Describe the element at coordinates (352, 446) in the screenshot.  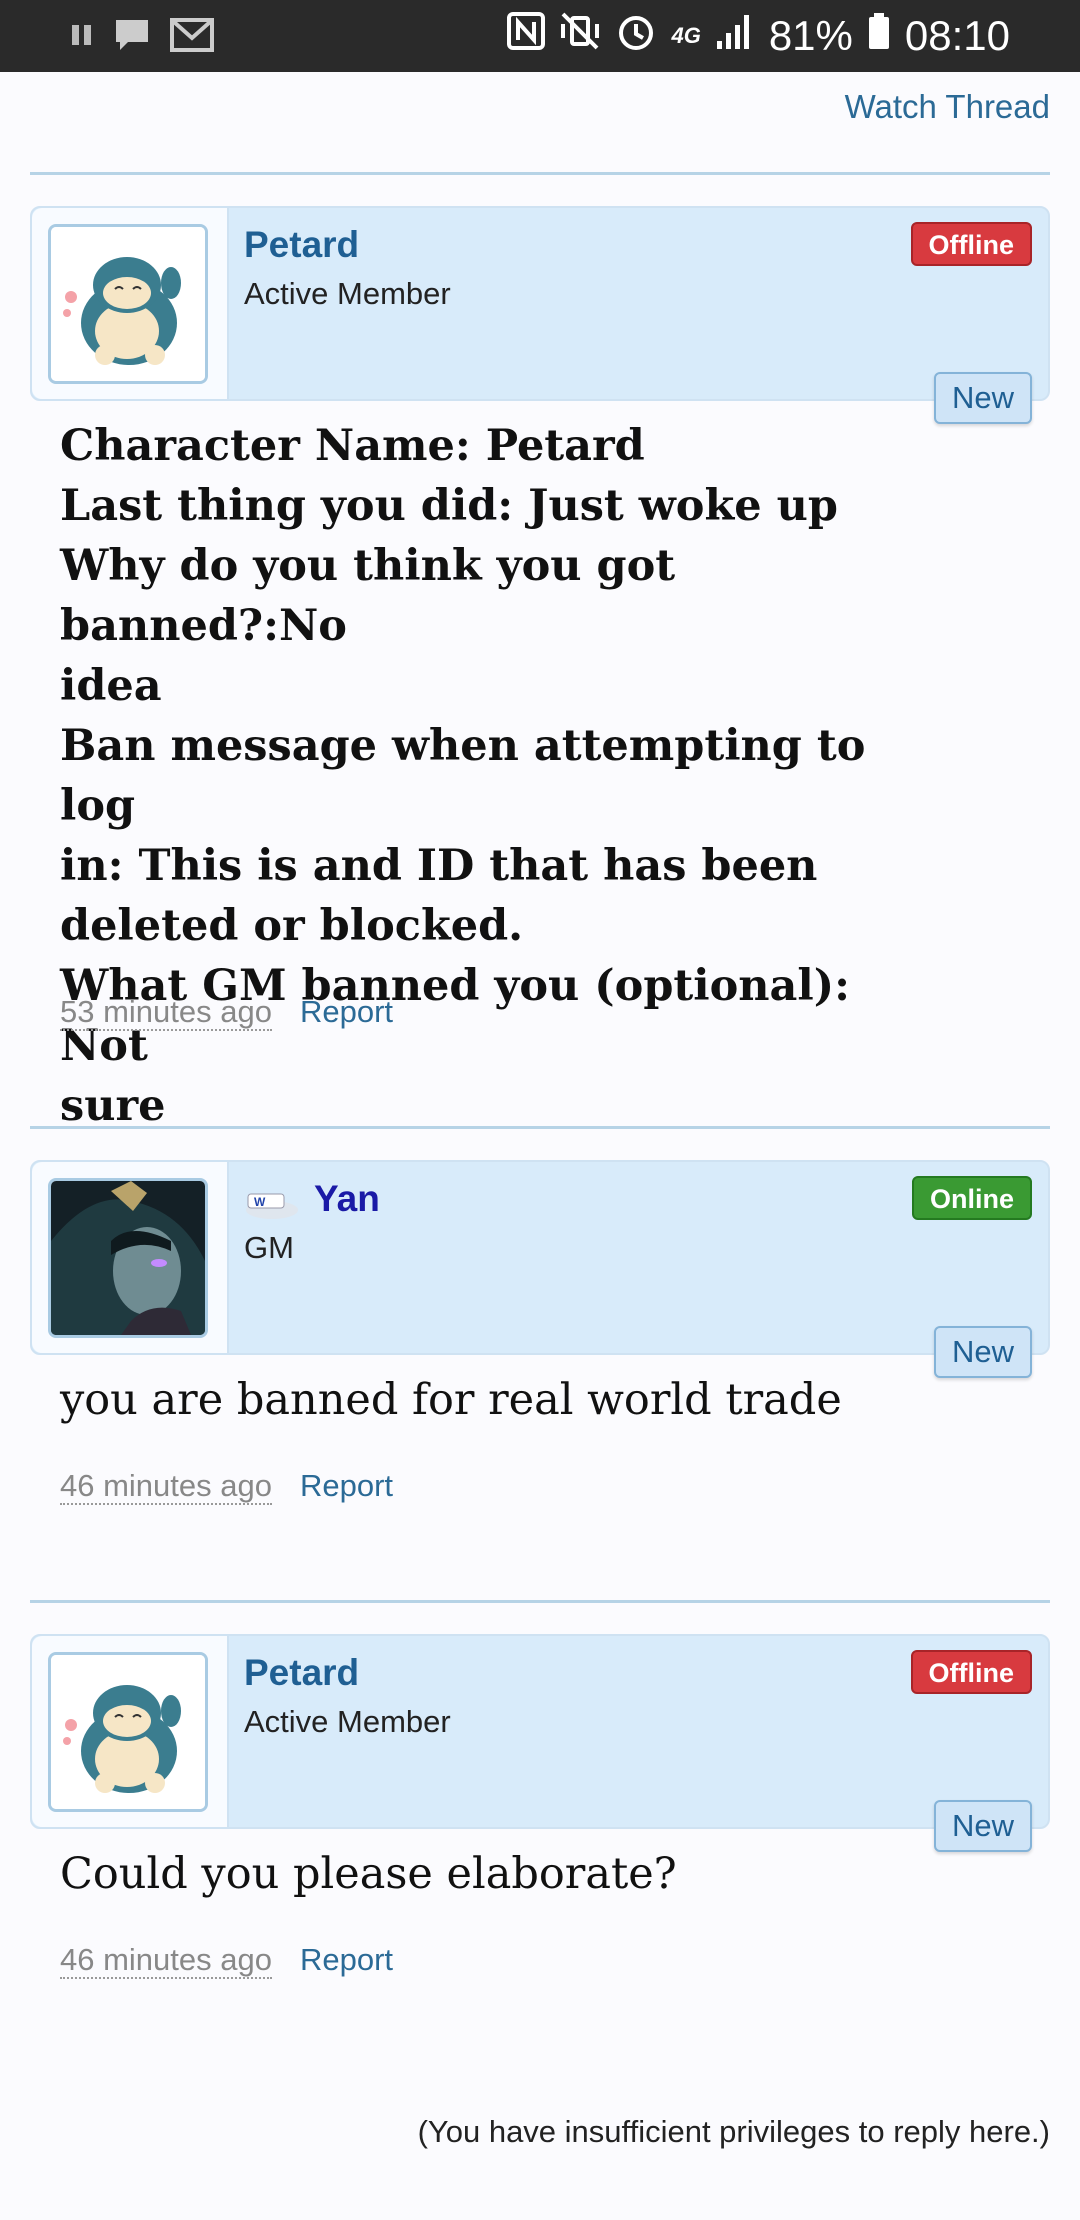
I see `message-line: Character Name: Petard` at that location.